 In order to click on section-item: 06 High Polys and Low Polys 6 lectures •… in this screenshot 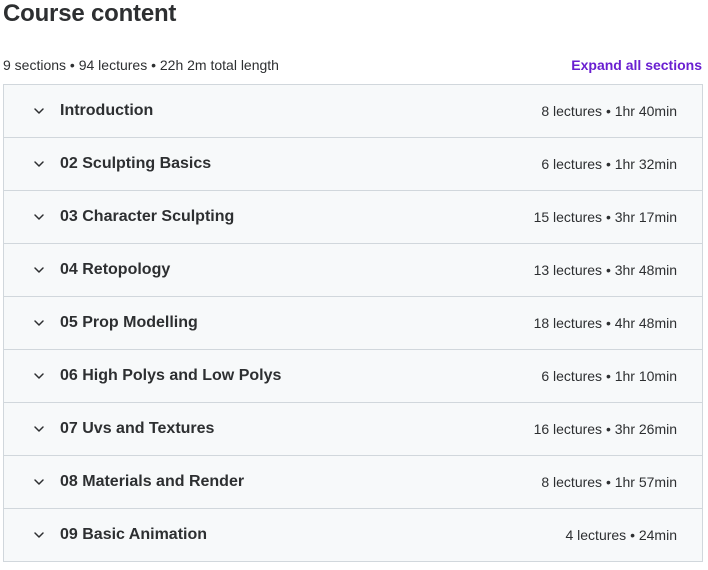, I will do `click(353, 376)`.